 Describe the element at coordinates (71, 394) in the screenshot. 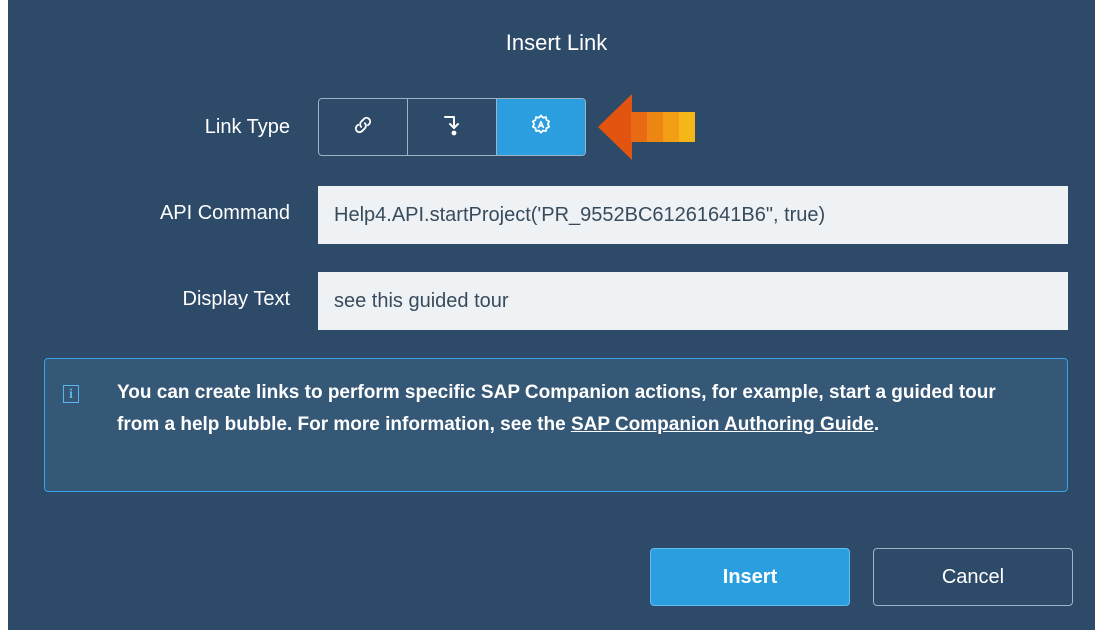

I see `info-icon: i` at that location.